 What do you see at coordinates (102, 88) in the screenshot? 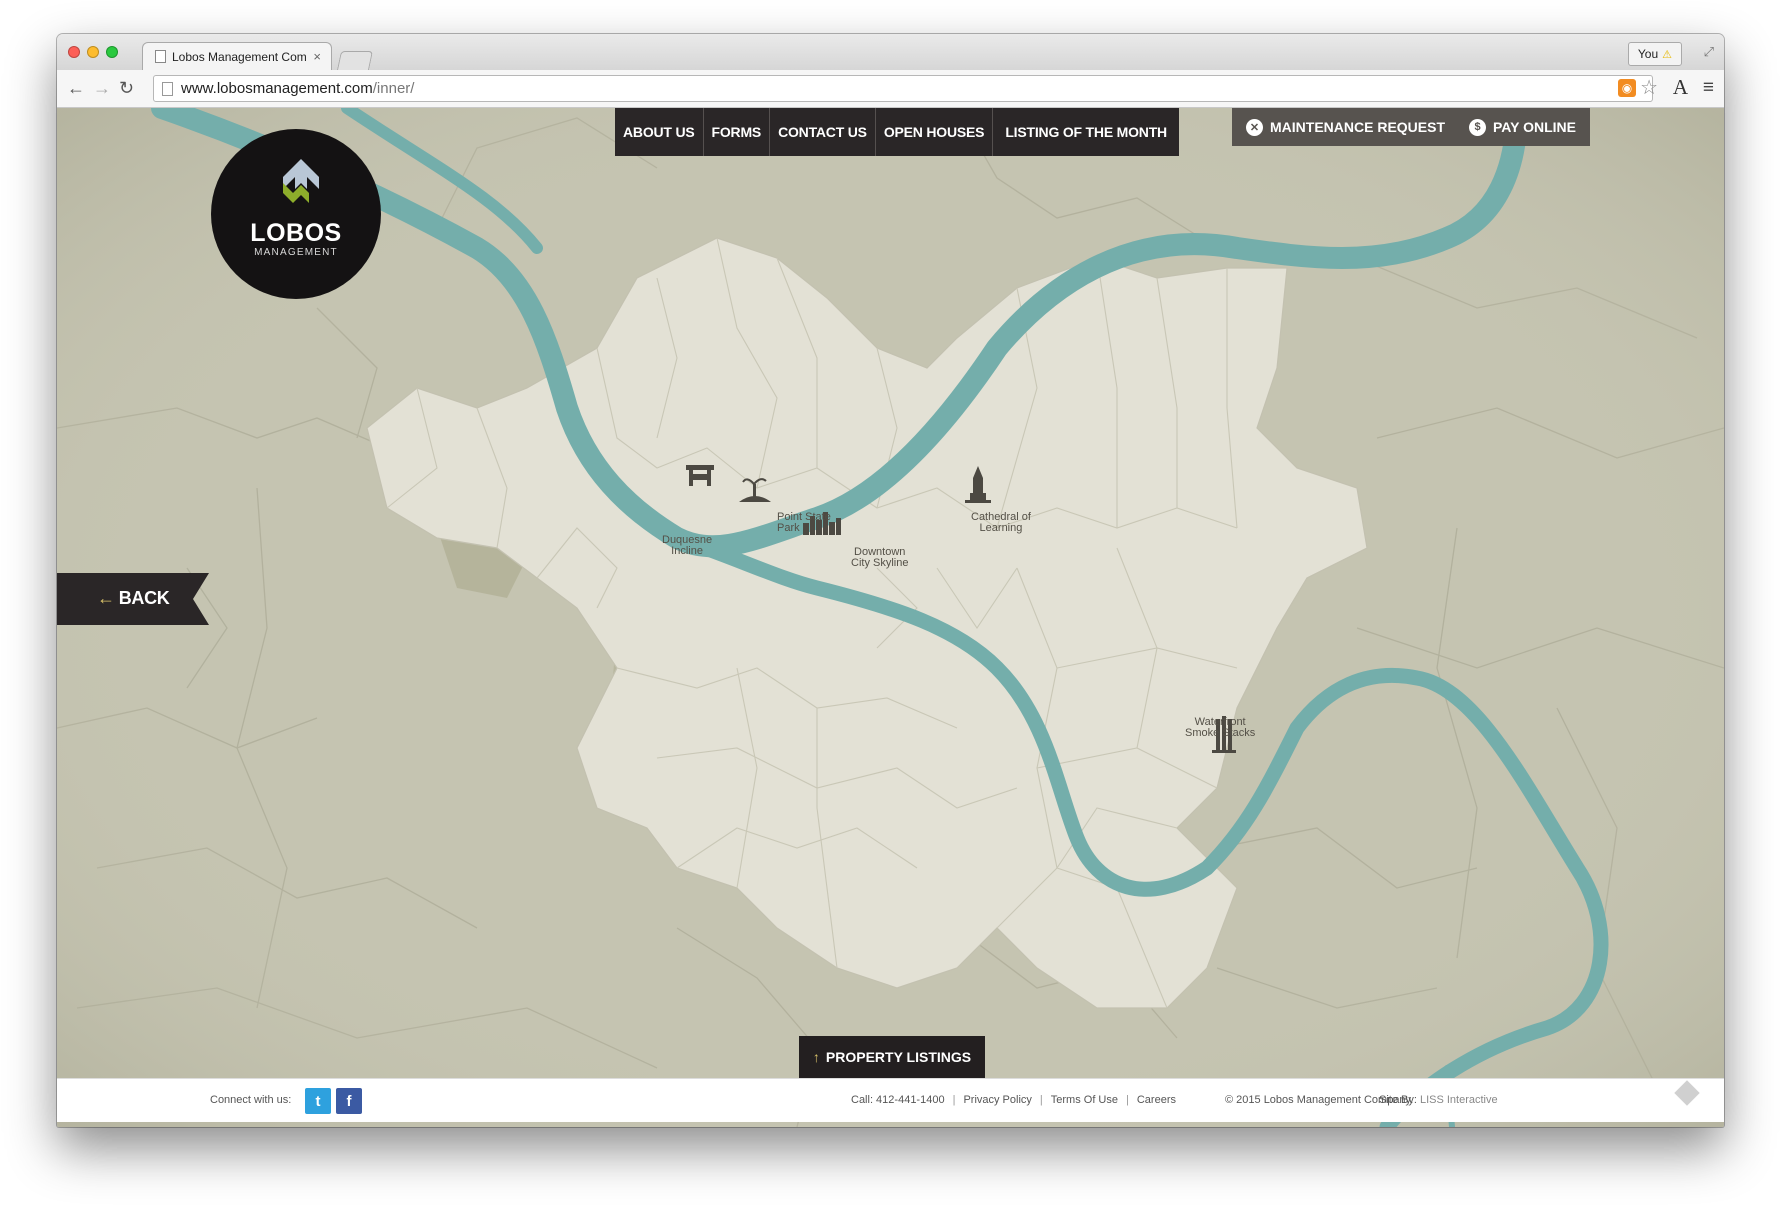
I see `forward-nav-icon: →` at bounding box center [102, 88].